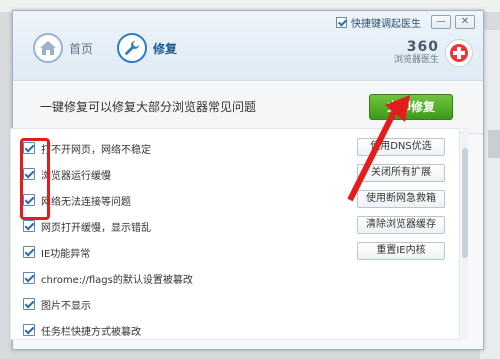 Image resolution: width=500 pixels, height=359 pixels. Describe the element at coordinates (411, 107) in the screenshot. I see `repair-now-button: 立即修复` at that location.